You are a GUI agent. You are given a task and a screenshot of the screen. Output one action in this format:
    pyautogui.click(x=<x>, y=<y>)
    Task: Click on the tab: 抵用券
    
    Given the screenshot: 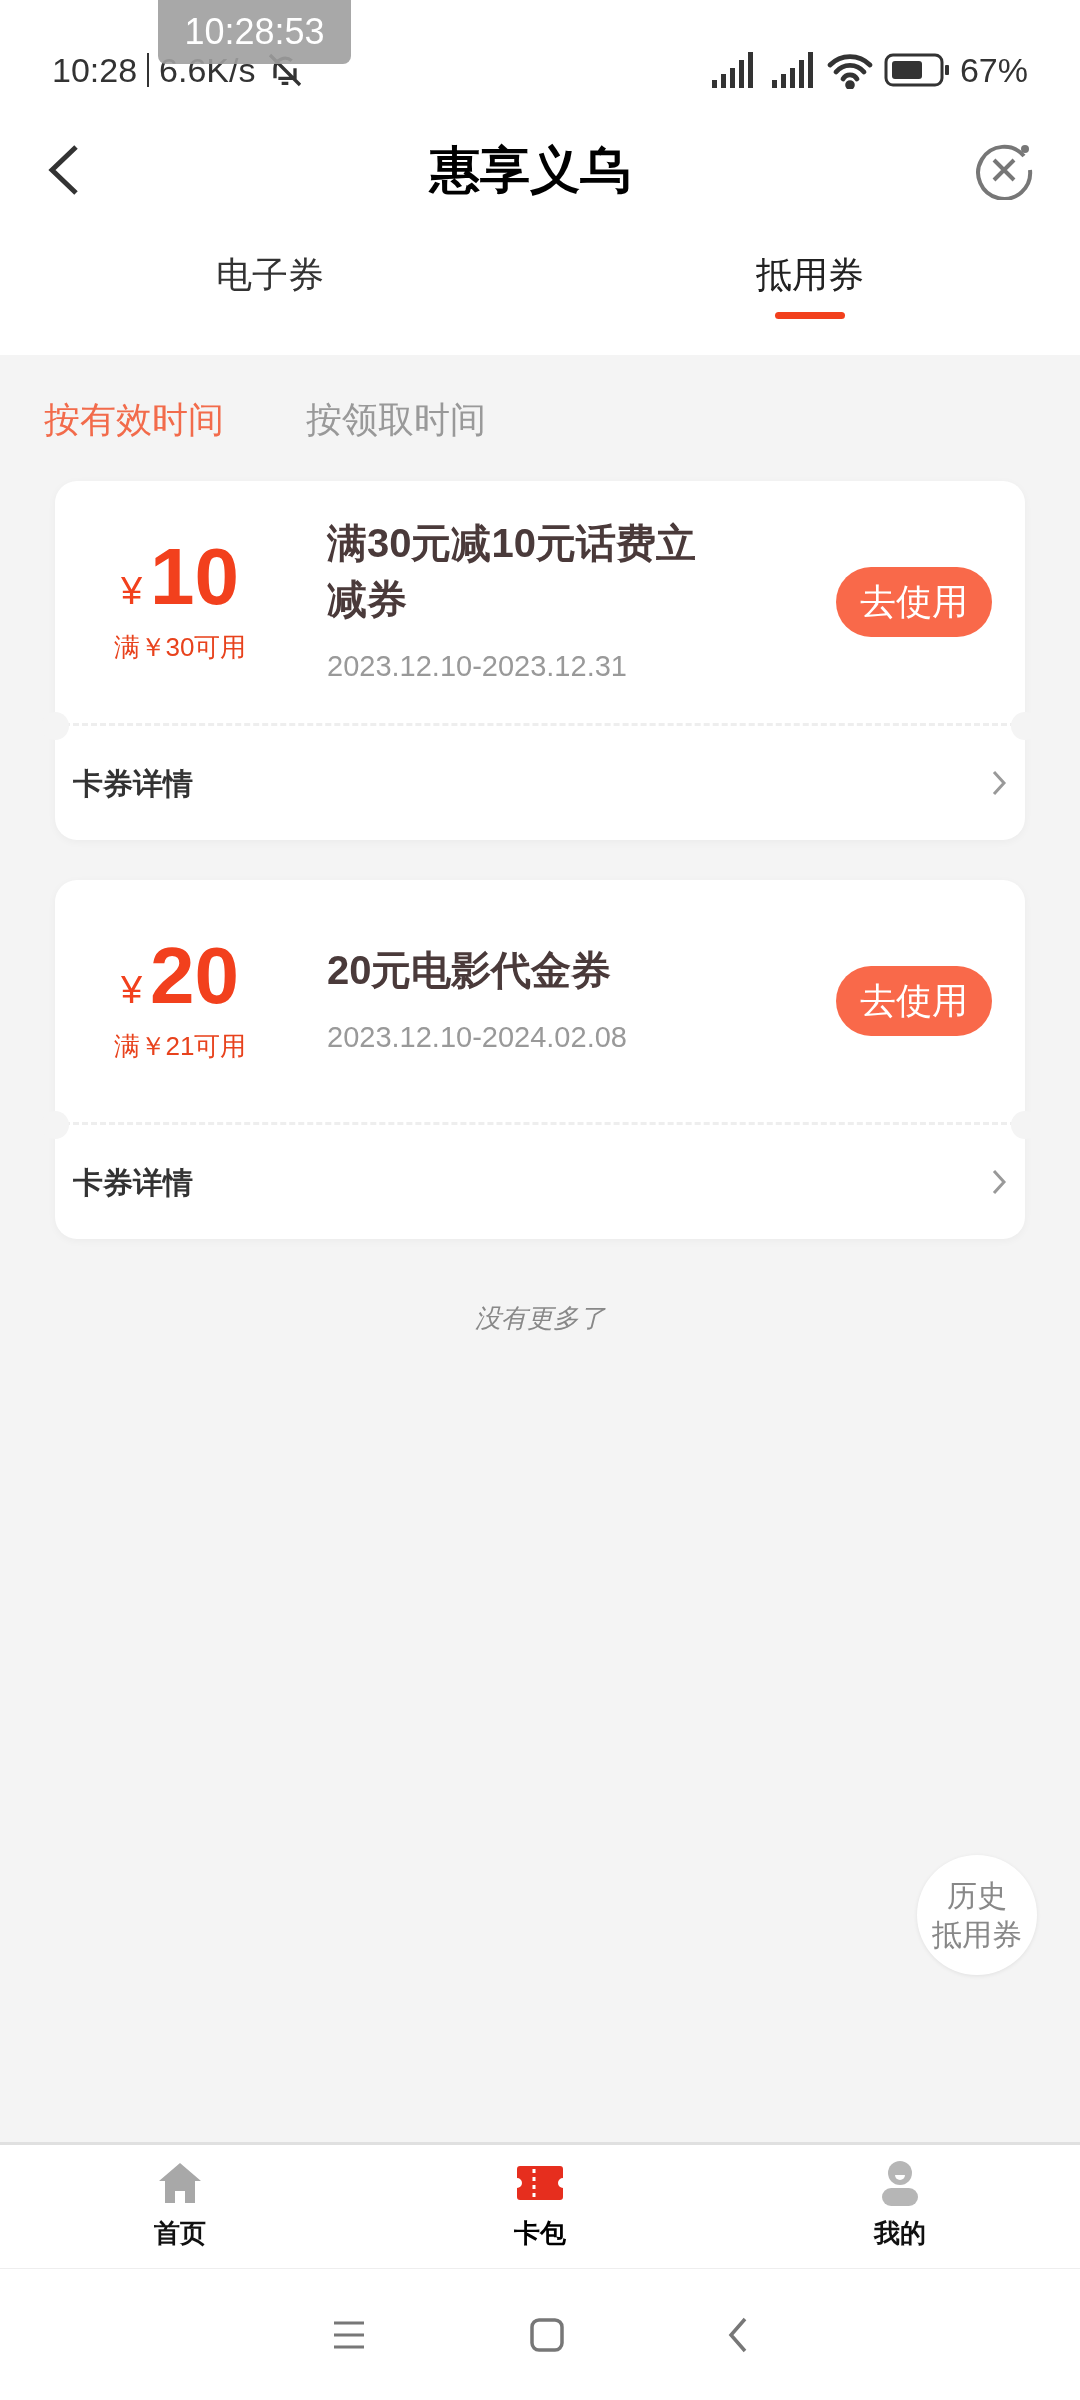 What is the action you would take?
    pyautogui.click(x=810, y=287)
    